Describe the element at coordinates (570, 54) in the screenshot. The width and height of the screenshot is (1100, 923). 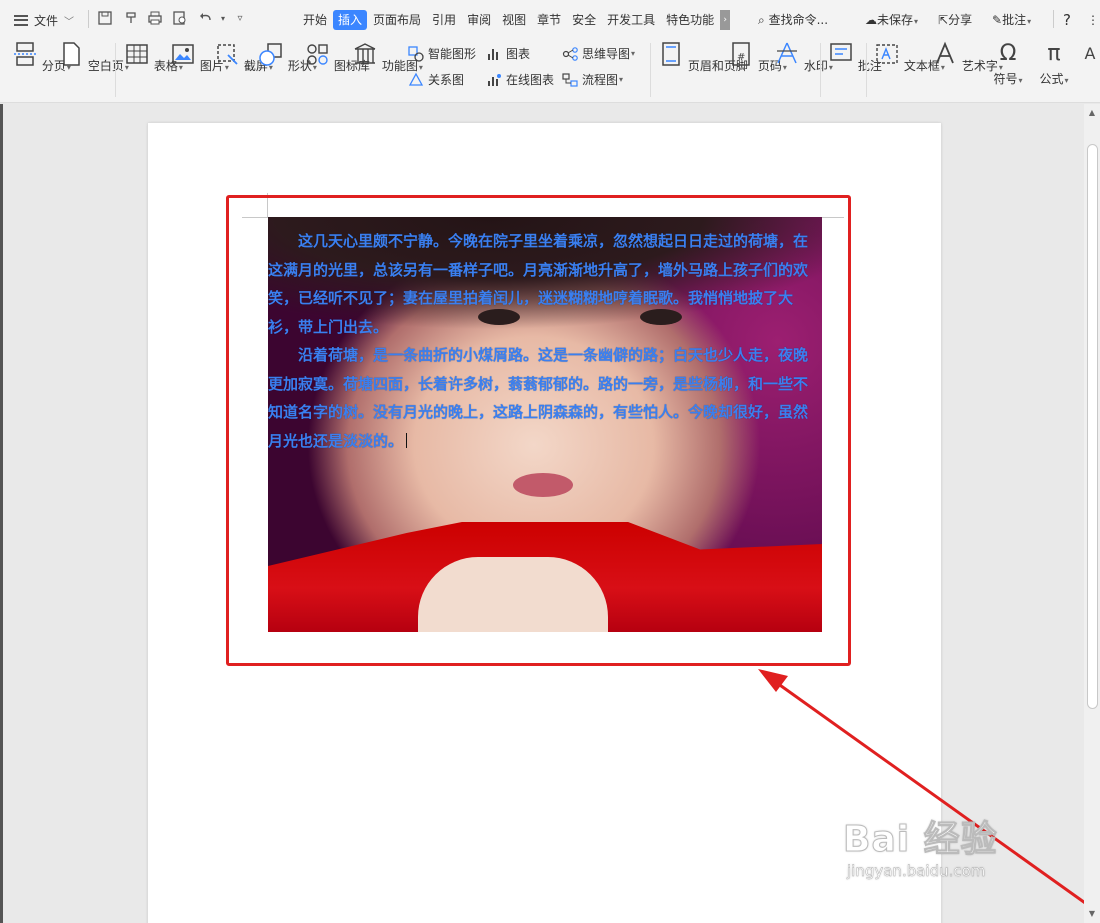
I see `mind-map-icon` at that location.